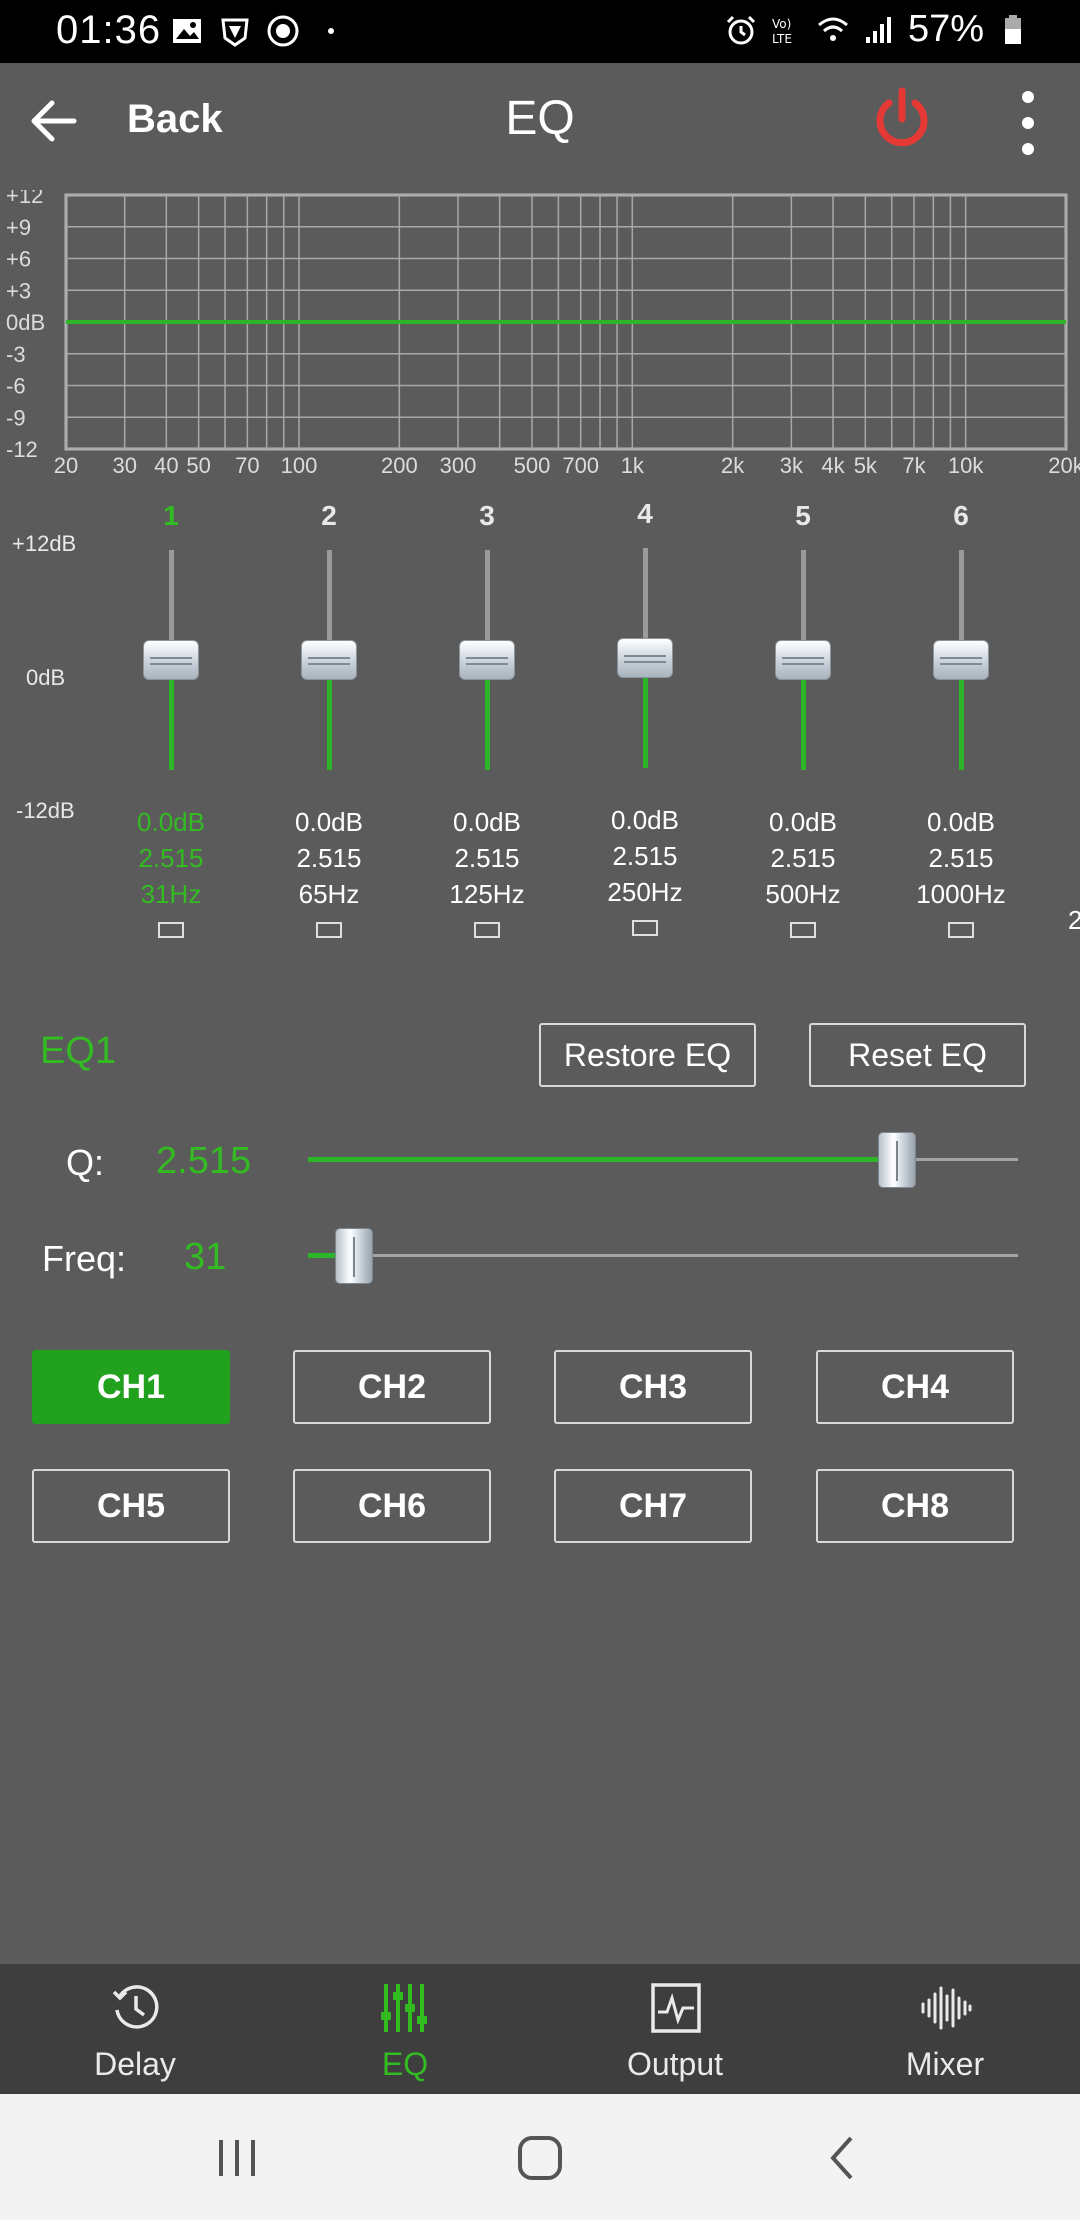  I want to click on battery-icon, so click(1013, 29).